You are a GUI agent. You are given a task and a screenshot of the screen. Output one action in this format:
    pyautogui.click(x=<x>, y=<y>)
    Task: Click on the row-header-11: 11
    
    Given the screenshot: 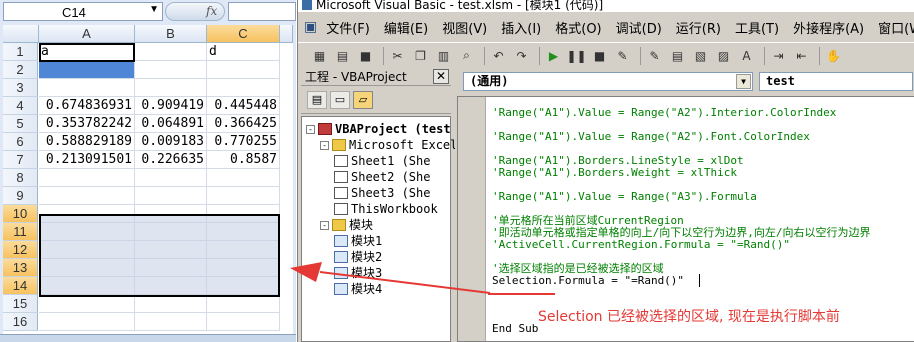 What is the action you would take?
    pyautogui.click(x=20, y=232)
    